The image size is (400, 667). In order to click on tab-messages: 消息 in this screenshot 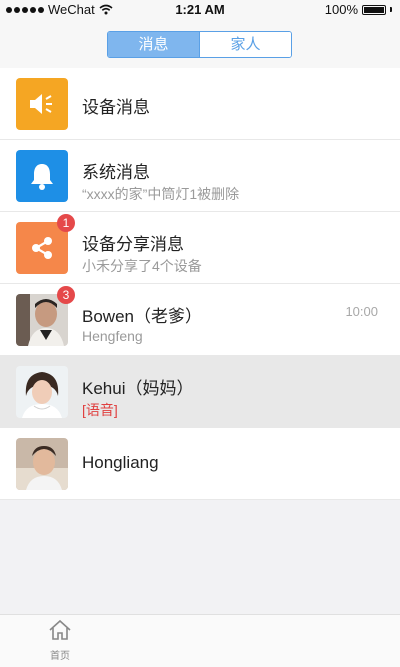, I will do `click(153, 44)`.